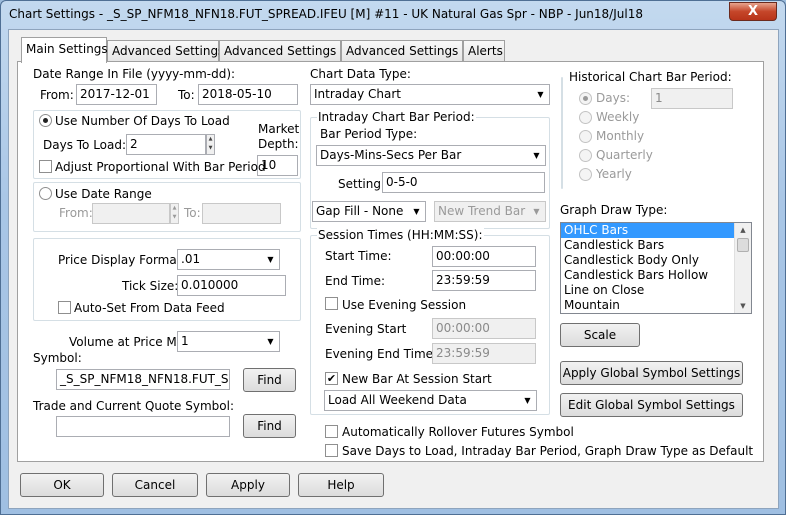 This screenshot has height=515, width=786. Describe the element at coordinates (228, 259) in the screenshot. I see `price-display-format-dropdown: .01 ▼` at that location.